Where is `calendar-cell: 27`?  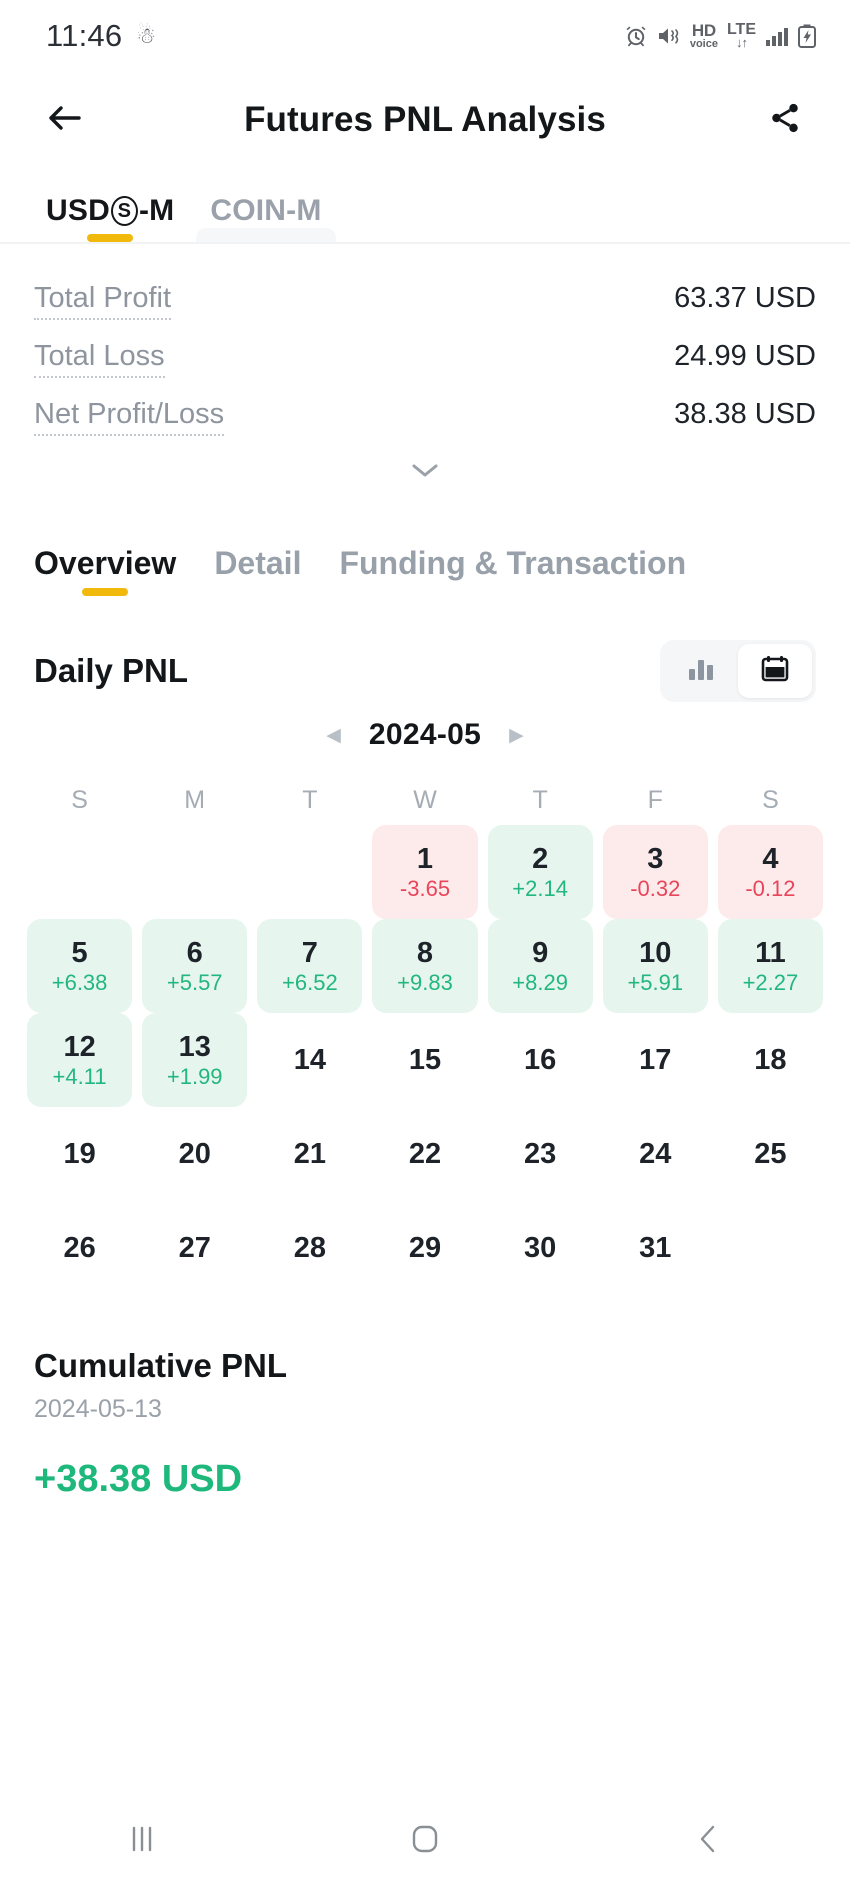 calendar-cell: 27 is located at coordinates (194, 1248).